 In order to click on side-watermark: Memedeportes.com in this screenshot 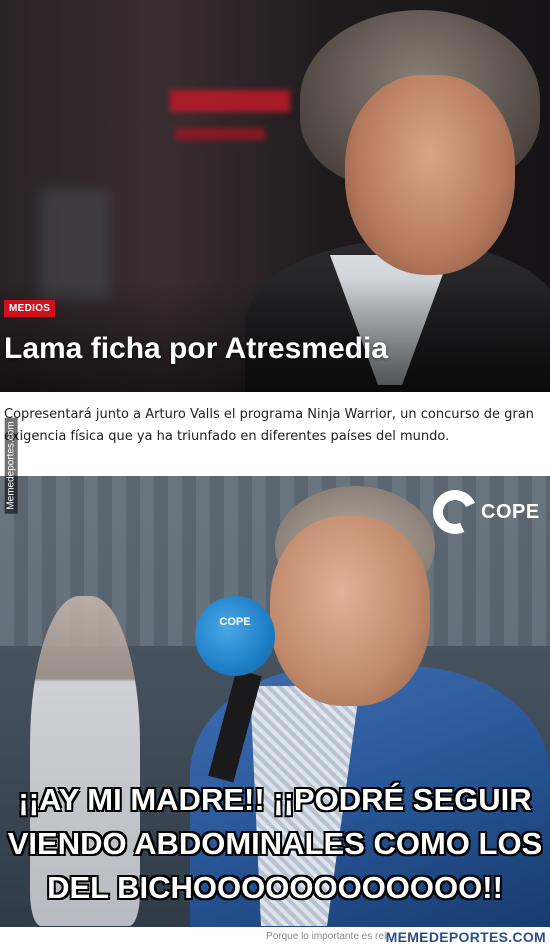, I will do `click(11, 465)`.